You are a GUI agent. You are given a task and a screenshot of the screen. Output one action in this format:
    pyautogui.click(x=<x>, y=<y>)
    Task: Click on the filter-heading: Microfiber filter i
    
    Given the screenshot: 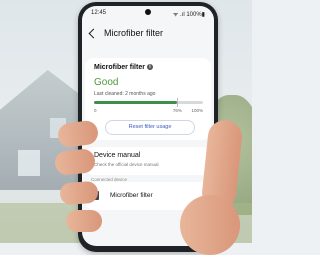 What is the action you would take?
    pyautogui.click(x=123, y=67)
    